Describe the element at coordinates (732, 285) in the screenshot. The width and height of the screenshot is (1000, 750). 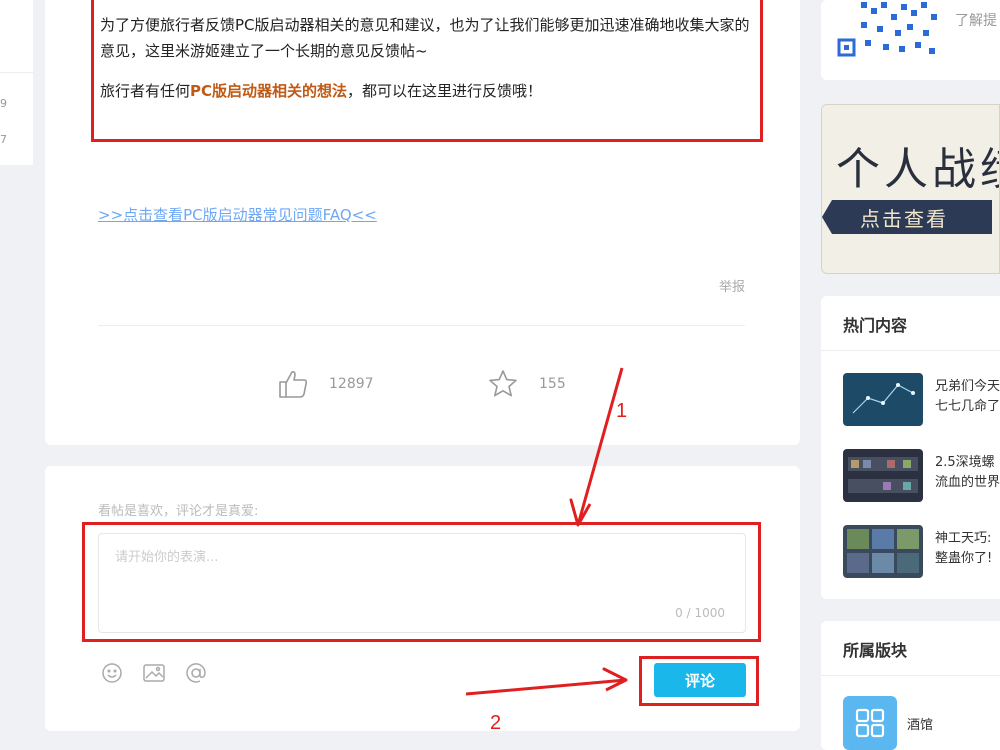
I see `report-link: 举报` at that location.